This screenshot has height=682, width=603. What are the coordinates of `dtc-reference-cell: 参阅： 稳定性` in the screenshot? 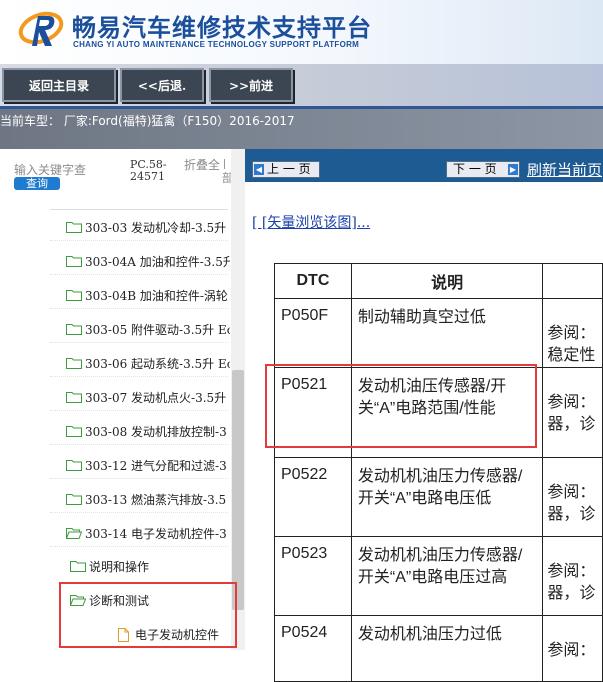 It's located at (572, 333).